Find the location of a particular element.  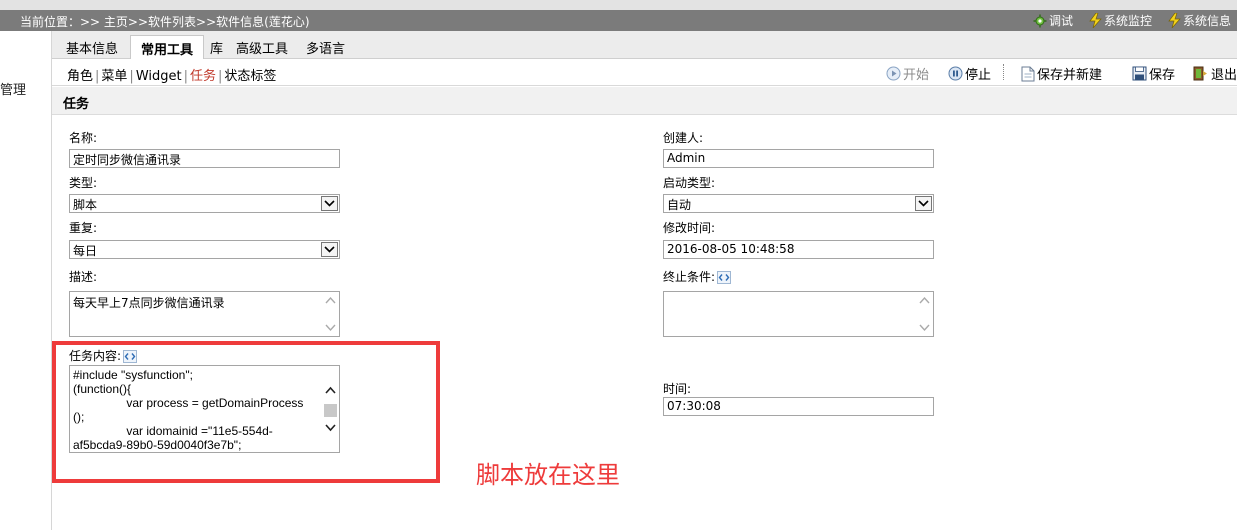

save-button: 保存 is located at coordinates (1153, 73).